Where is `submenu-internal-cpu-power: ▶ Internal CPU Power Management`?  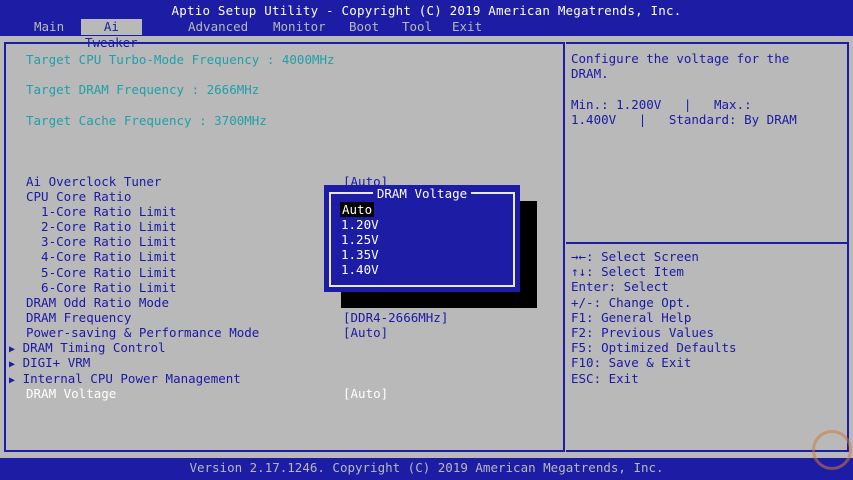 submenu-internal-cpu-power: ▶ Internal CPU Power Management is located at coordinates (125, 378).